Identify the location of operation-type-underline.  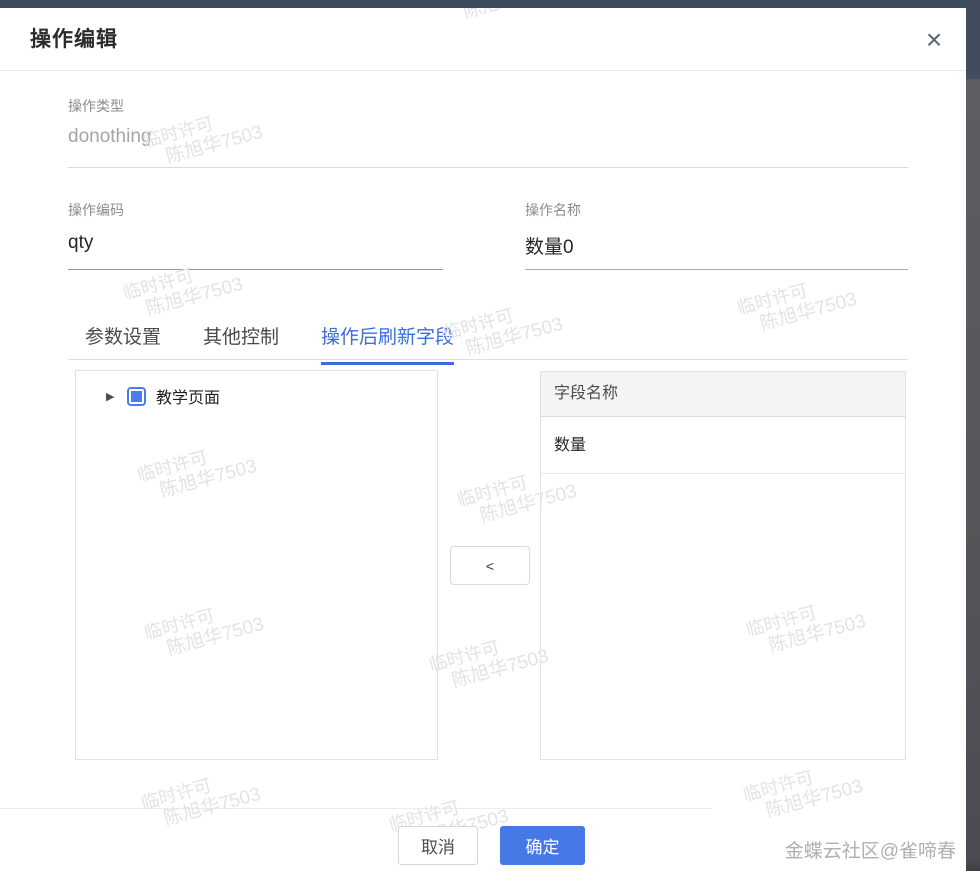
(488, 167).